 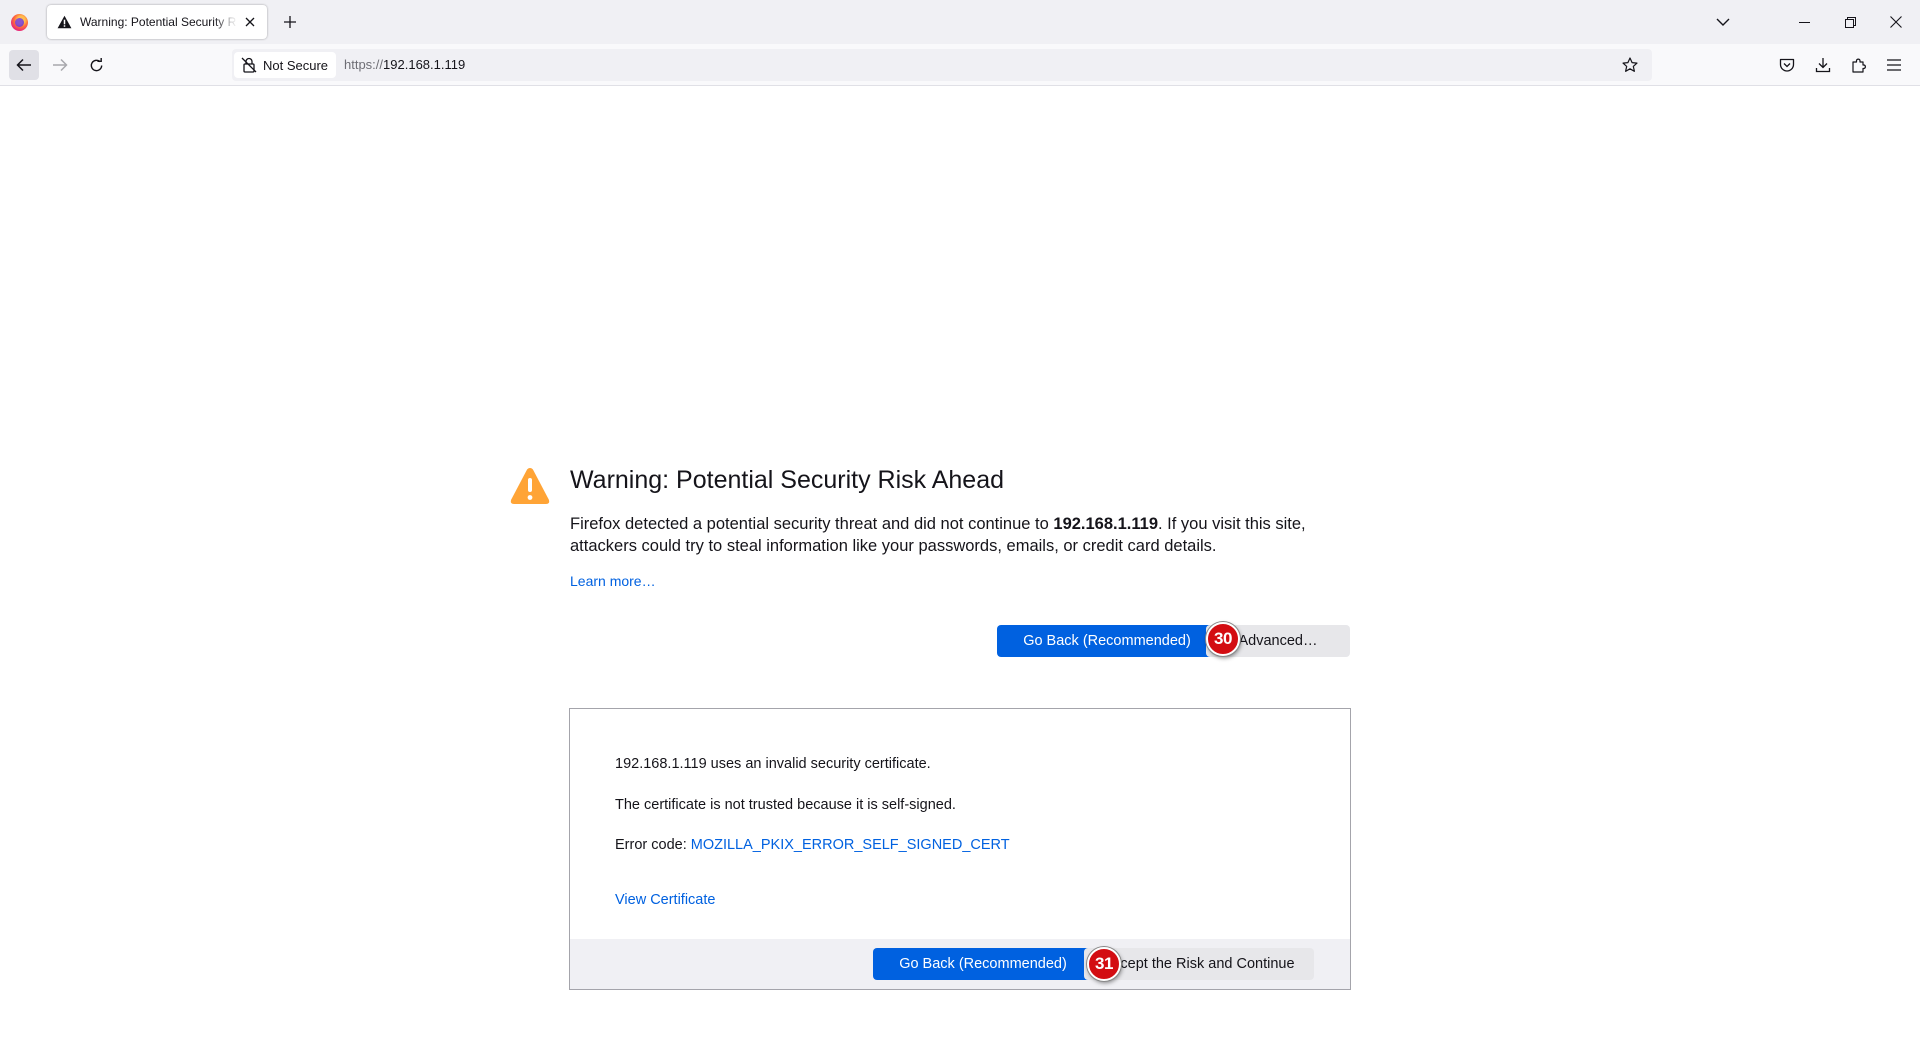 What do you see at coordinates (1223, 639) in the screenshot?
I see `step-marker-badge: 30` at bounding box center [1223, 639].